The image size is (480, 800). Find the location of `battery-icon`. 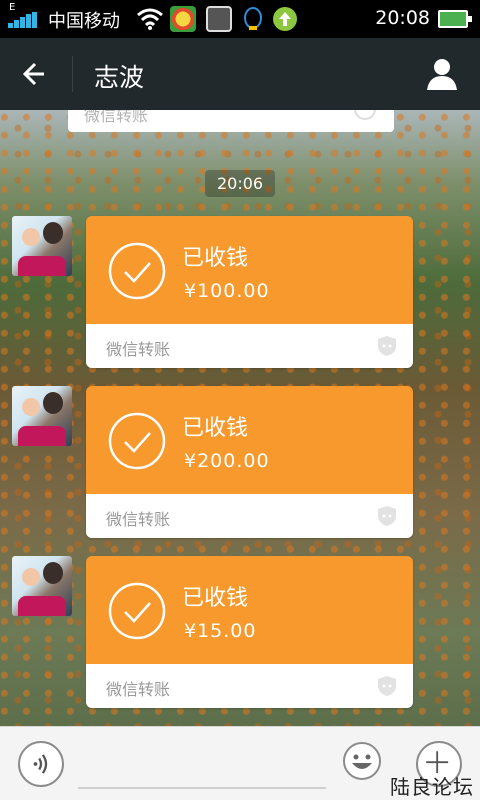

battery-icon is located at coordinates (455, 19).